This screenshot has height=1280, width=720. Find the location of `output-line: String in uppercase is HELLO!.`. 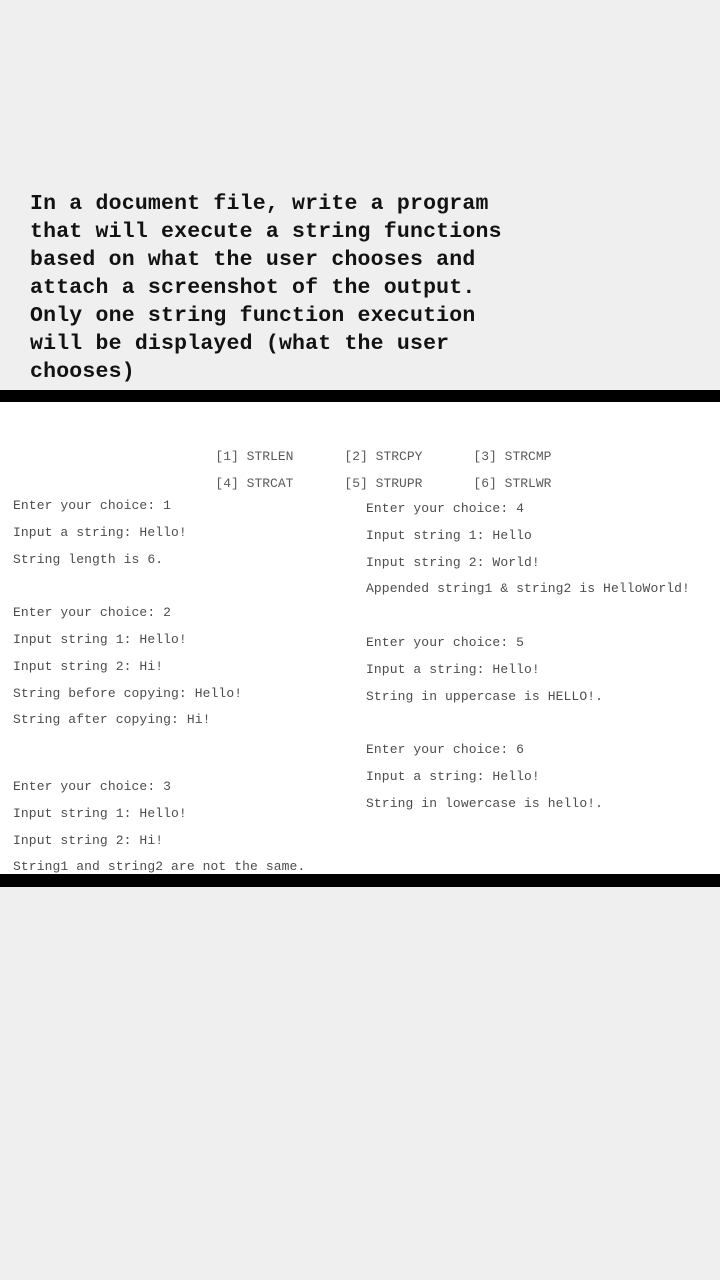

output-line: String in uppercase is HELLO!. is located at coordinates (485, 696).